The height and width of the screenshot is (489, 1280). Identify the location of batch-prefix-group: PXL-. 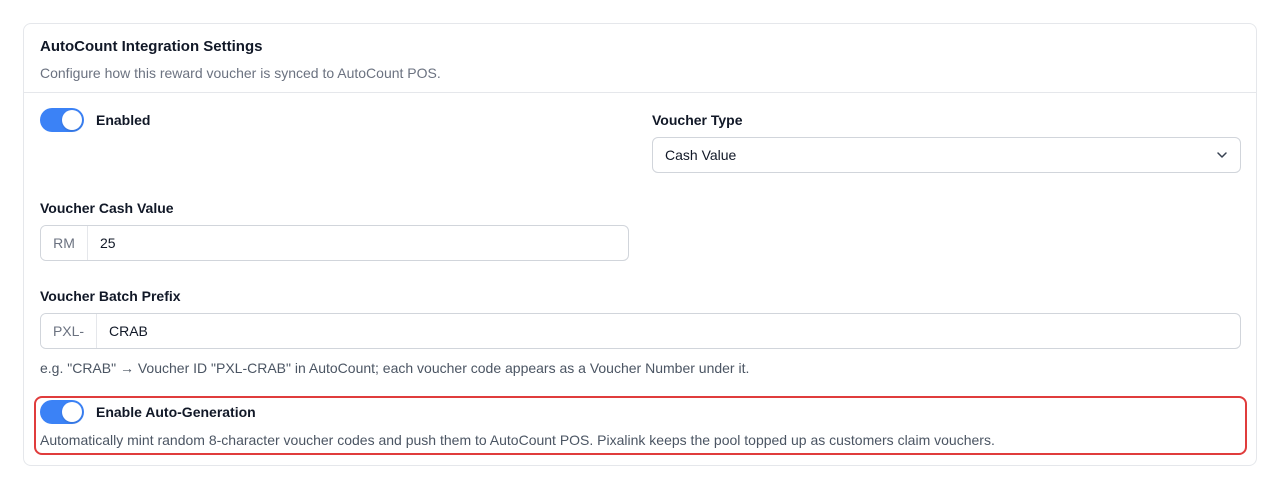
(640, 331).